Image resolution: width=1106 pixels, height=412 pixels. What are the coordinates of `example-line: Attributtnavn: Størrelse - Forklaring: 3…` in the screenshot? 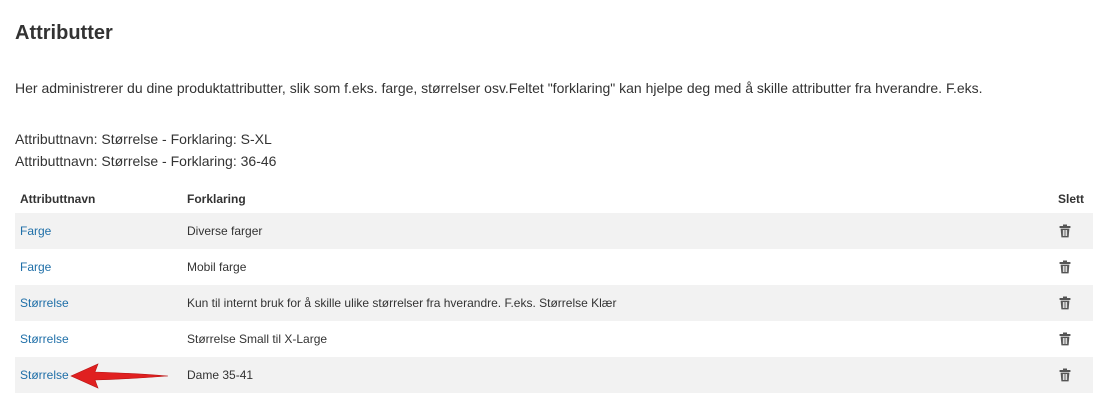 It's located at (146, 161).